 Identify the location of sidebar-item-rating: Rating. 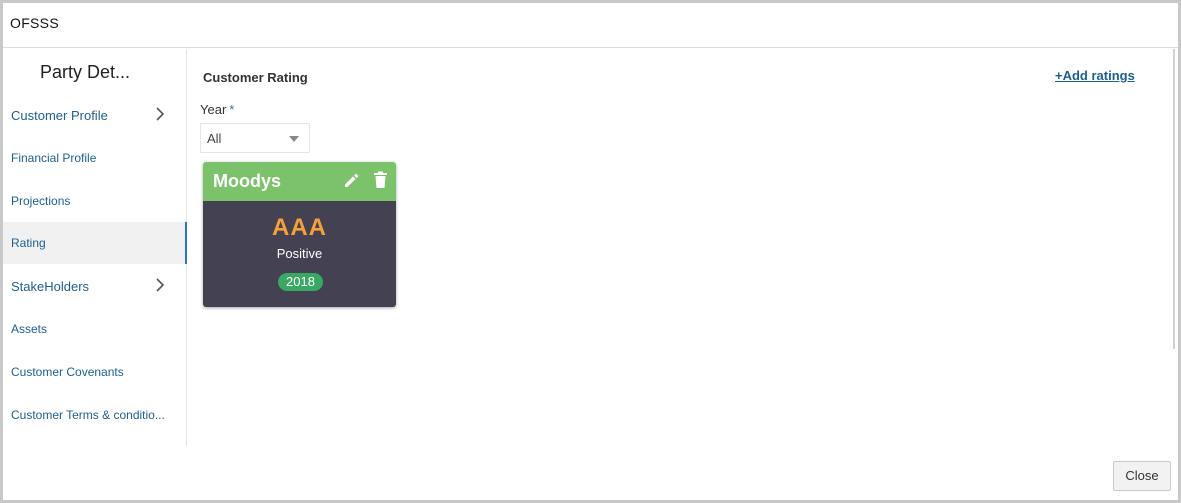
(95, 243).